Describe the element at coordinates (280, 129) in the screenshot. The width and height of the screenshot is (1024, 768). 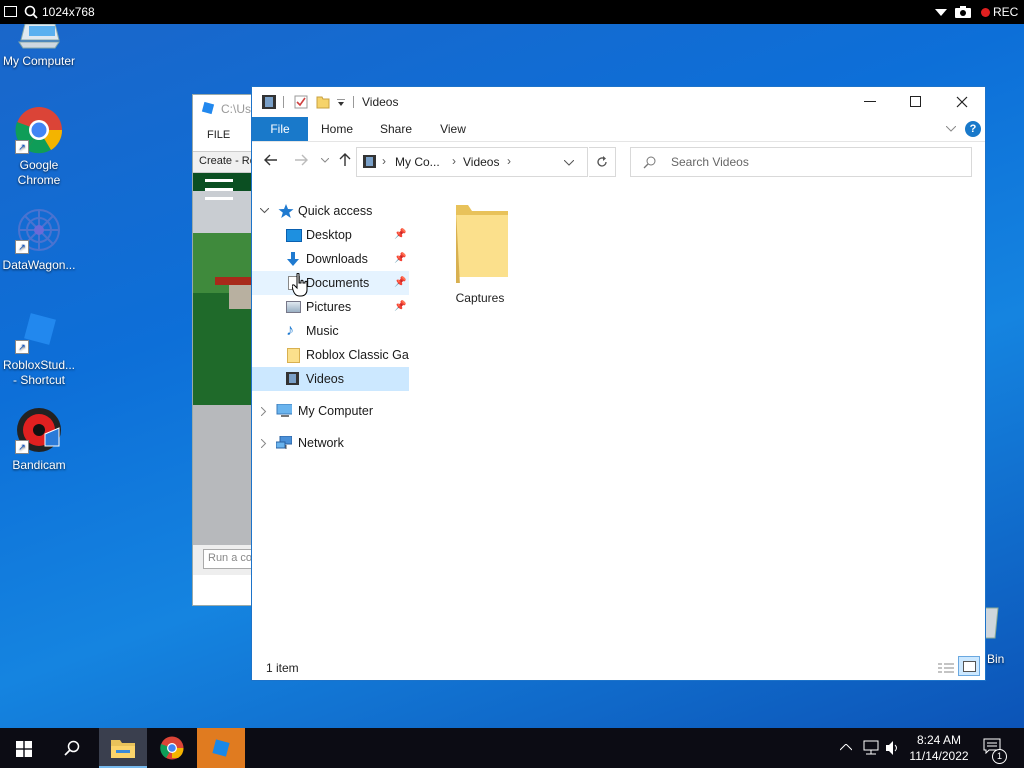
I see `tab-file: File` at that location.